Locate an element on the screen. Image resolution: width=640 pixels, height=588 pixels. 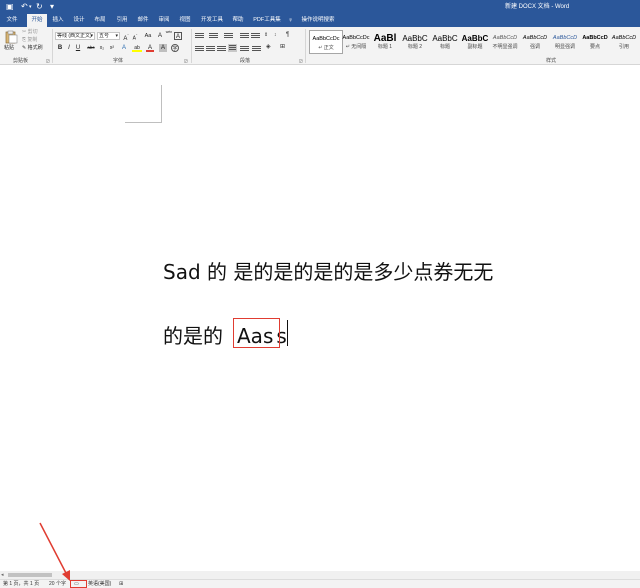
paragraph-launcher-icon: ◲ is located at coordinates (301, 60).